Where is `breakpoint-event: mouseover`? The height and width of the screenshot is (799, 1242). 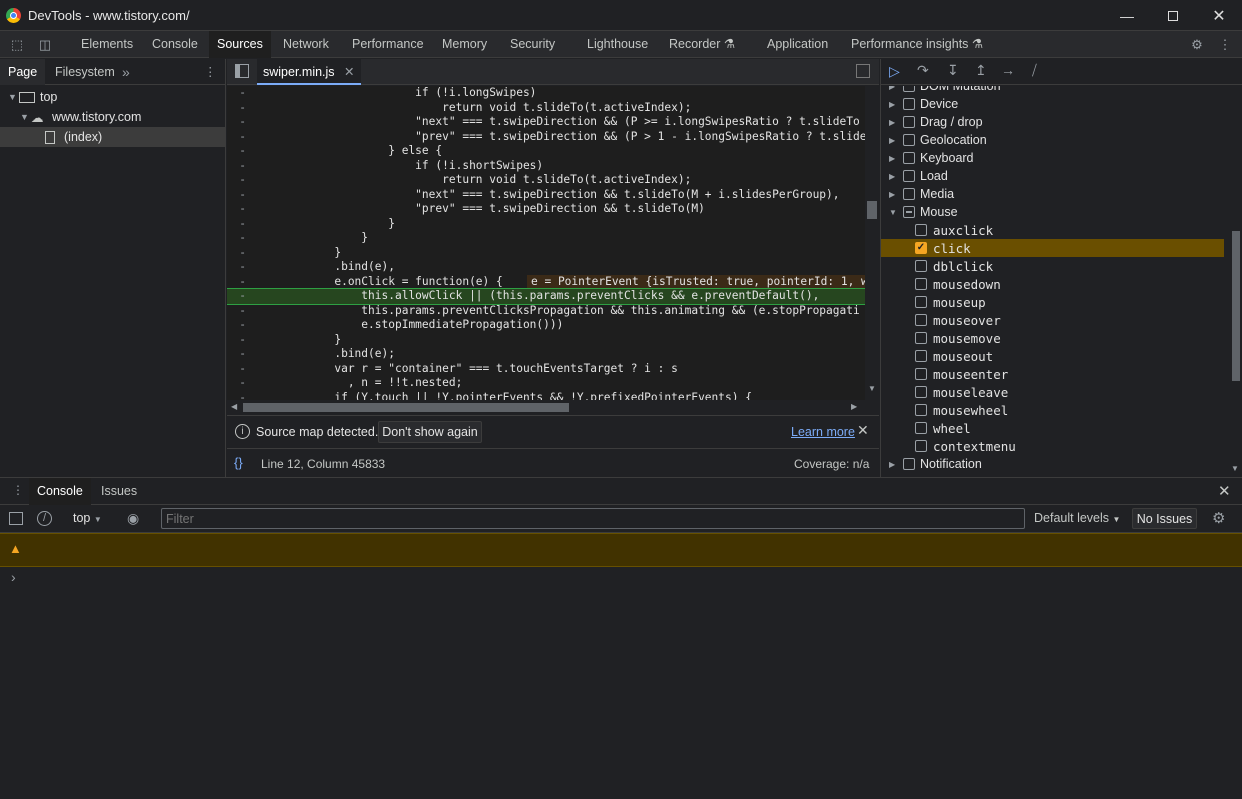 breakpoint-event: mouseover is located at coordinates (1052, 320).